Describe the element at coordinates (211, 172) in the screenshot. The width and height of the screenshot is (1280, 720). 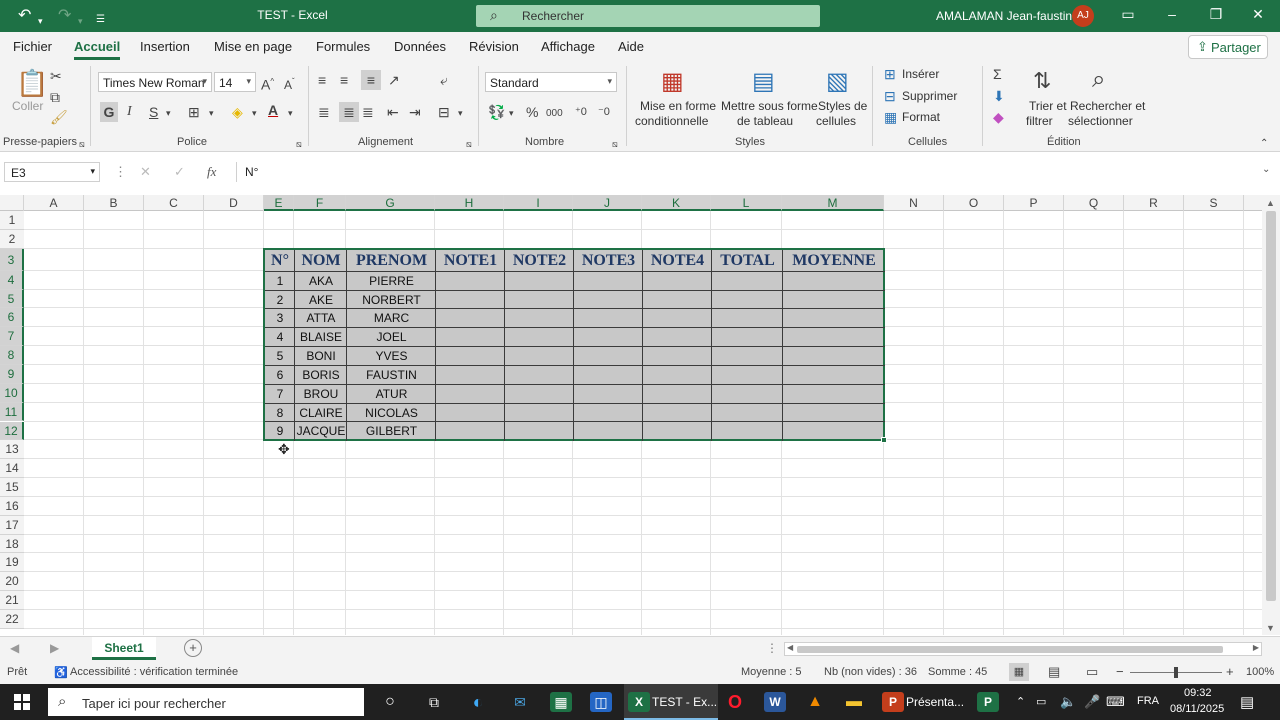
I see `insert-function-icon: fx` at that location.